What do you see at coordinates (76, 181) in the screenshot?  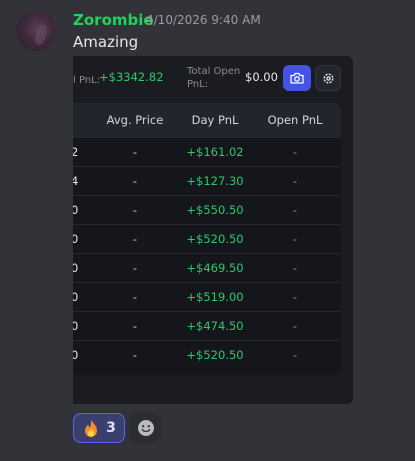 I see `cell-qty: 4` at bounding box center [76, 181].